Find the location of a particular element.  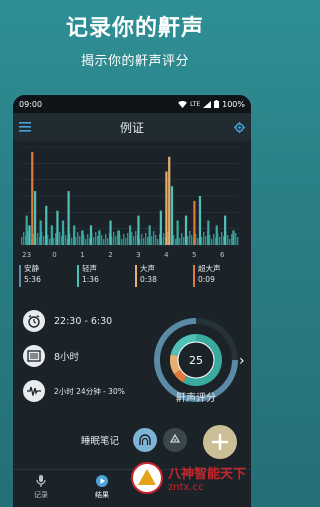

score-value: 25 is located at coordinates (196, 360).